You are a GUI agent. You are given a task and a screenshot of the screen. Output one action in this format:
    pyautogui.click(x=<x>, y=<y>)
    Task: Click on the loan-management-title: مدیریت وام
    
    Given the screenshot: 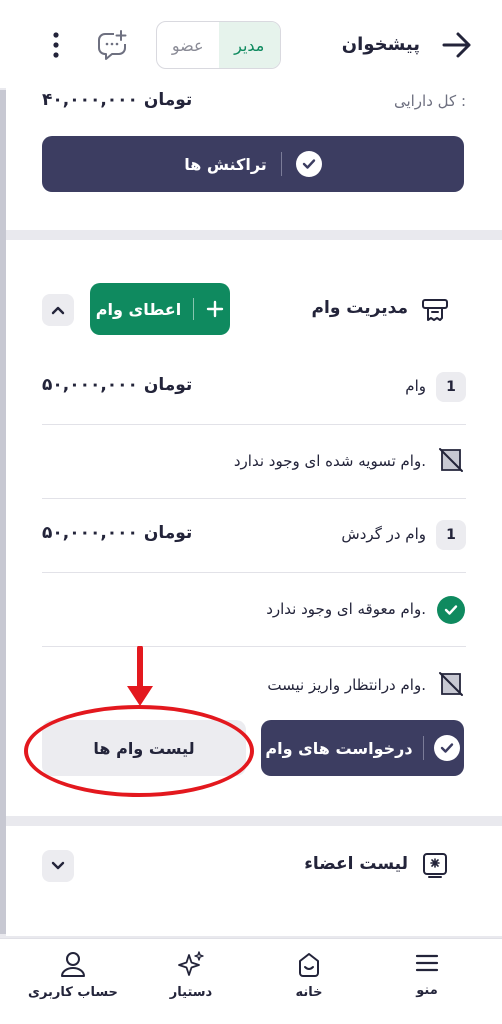 What is the action you would take?
    pyautogui.click(x=359, y=308)
    